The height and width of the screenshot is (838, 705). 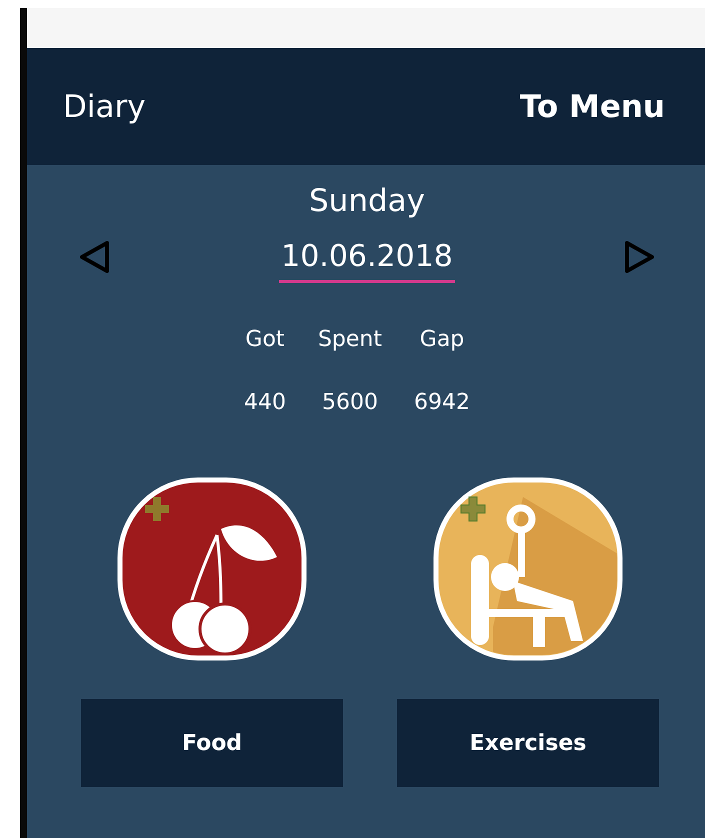 I want to click on weekday-label: Sunday, so click(x=367, y=201).